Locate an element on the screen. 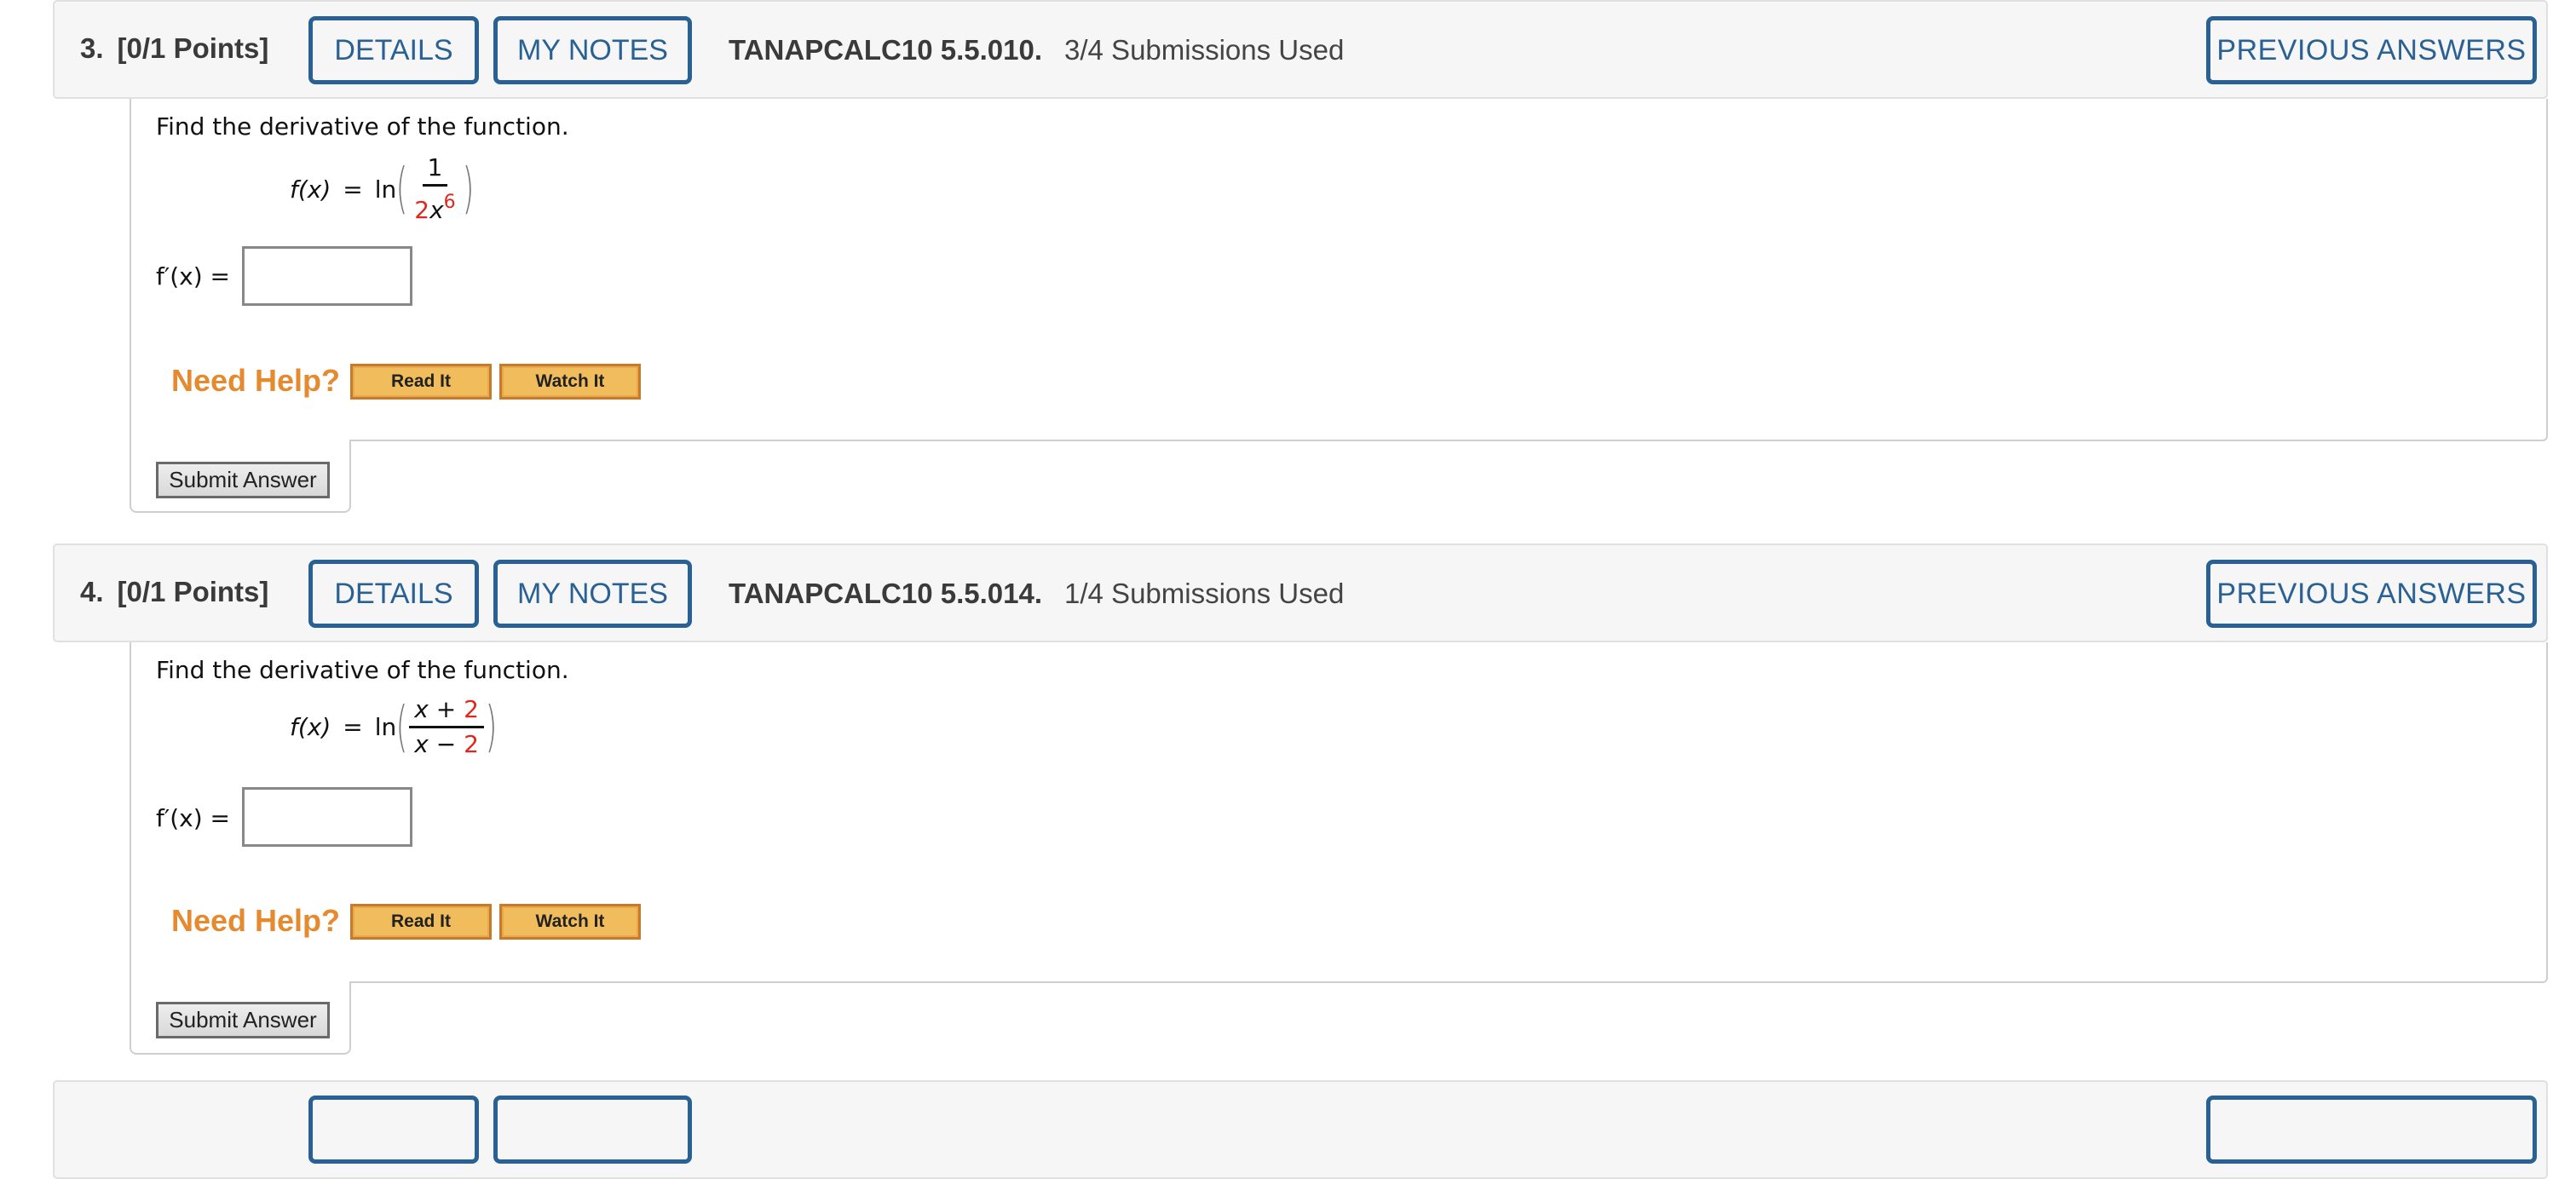 Image resolution: width=2576 pixels, height=1179 pixels. question-code: TANAPCALC10 5.5.010. is located at coordinates (886, 50).